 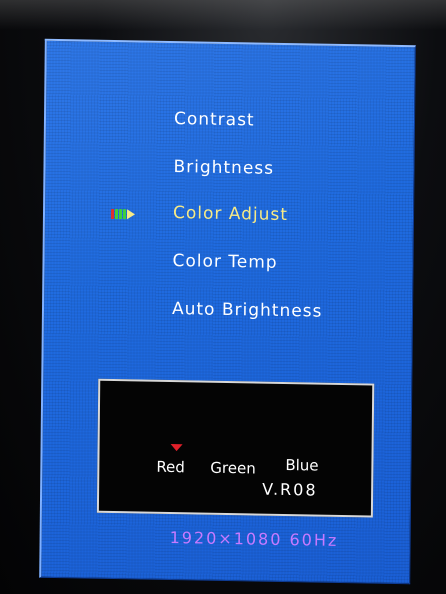 What do you see at coordinates (223, 168) in the screenshot?
I see `menu-item-brightness: Brightness` at bounding box center [223, 168].